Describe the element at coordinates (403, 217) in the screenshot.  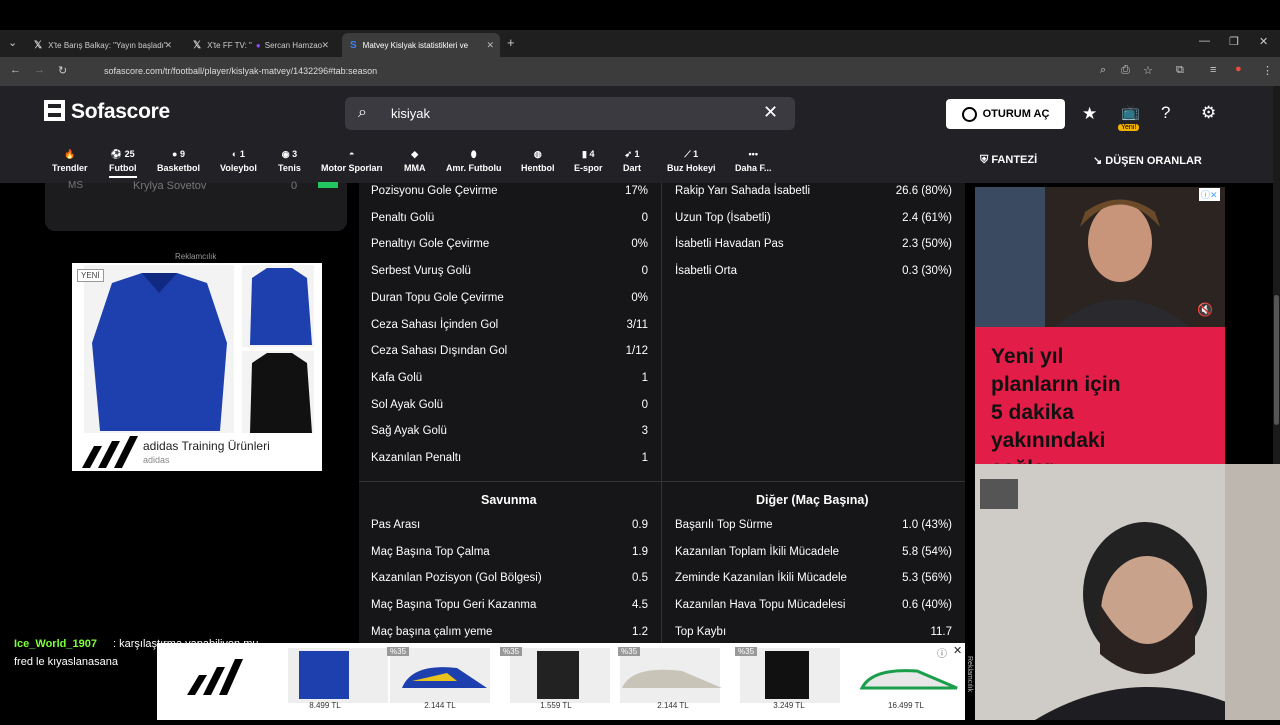
I see `stat-label: Penaltı Golü` at that location.